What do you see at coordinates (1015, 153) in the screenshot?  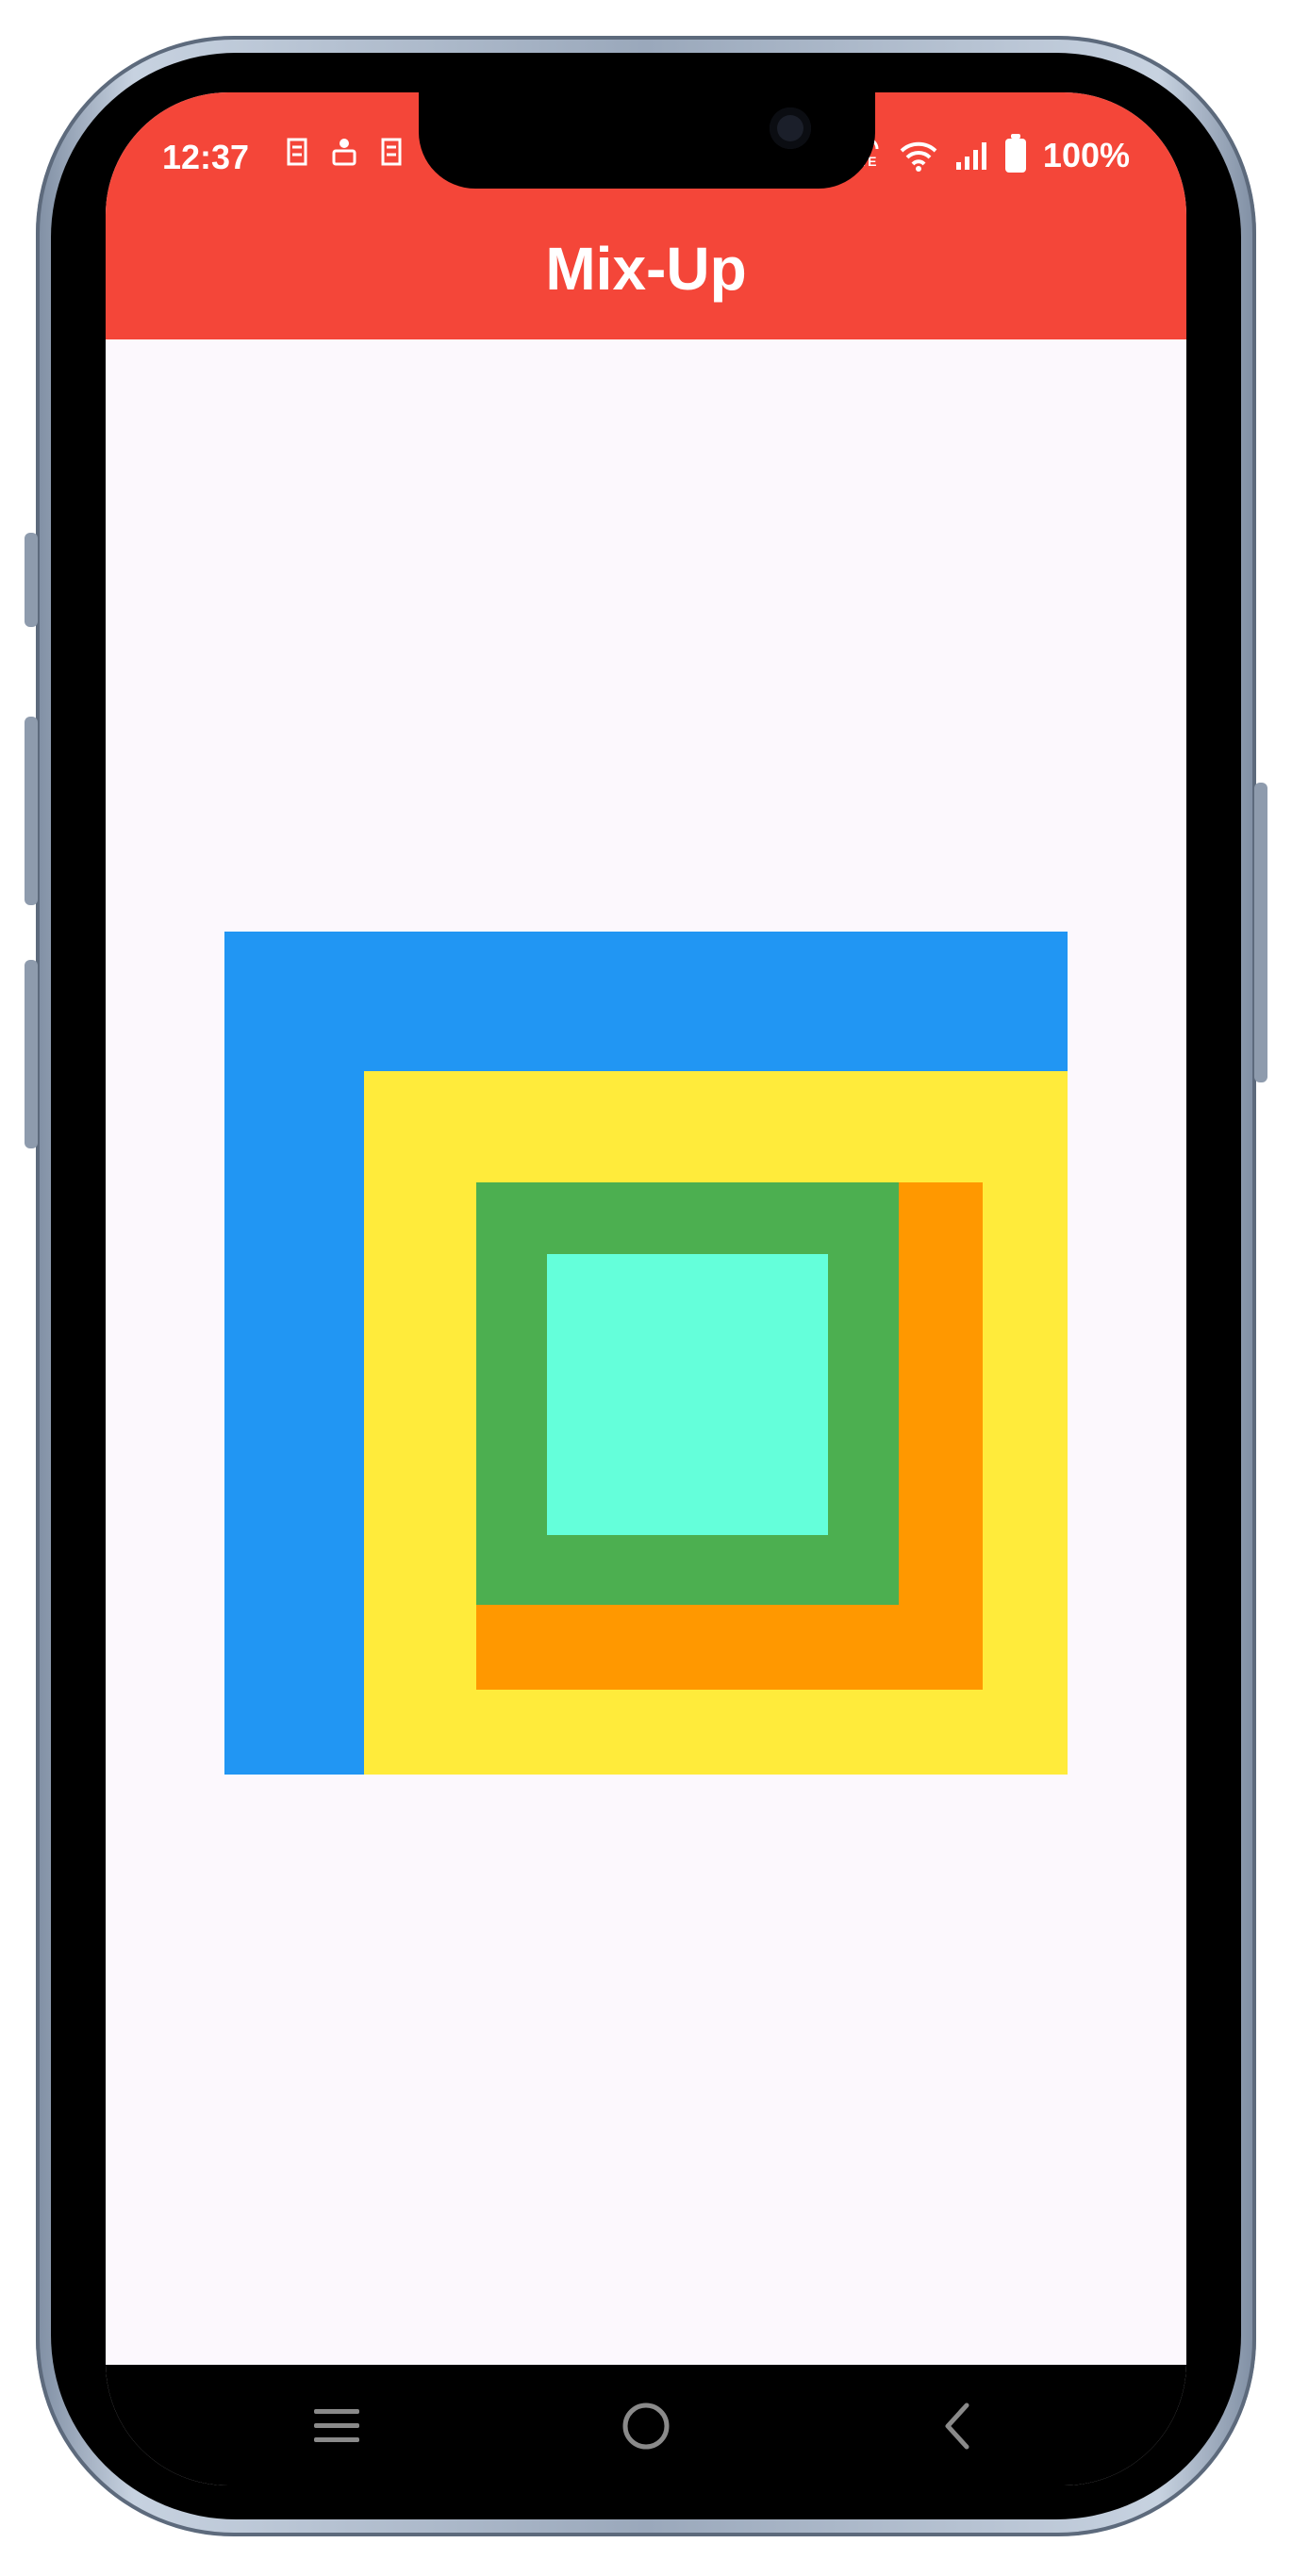 I see `battery-icon` at bounding box center [1015, 153].